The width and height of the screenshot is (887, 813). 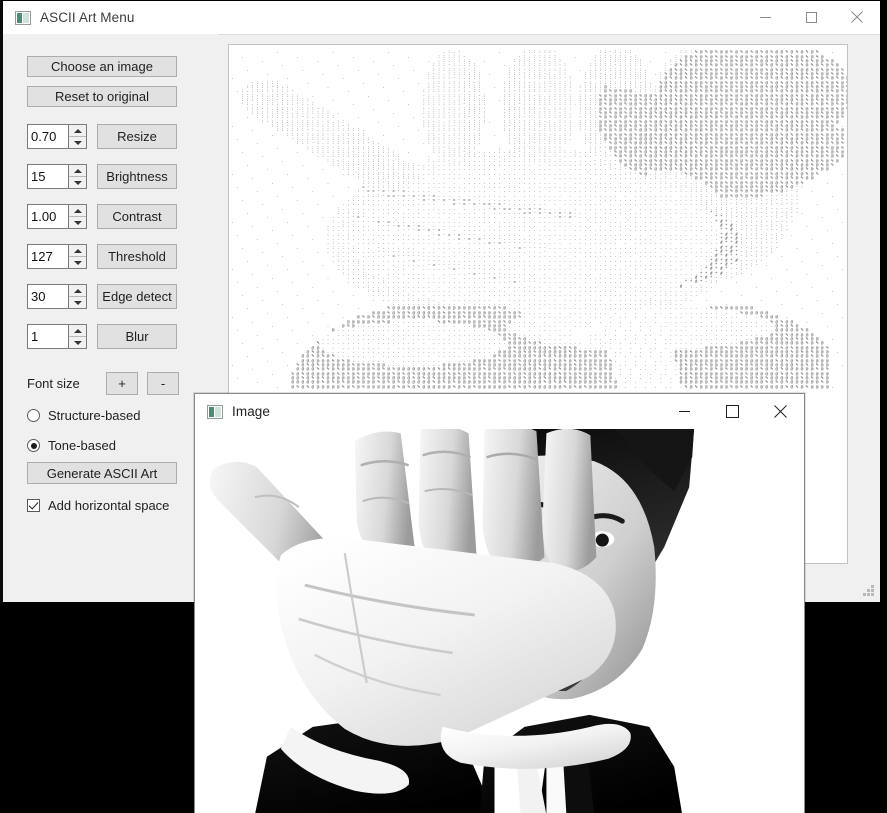 I want to click on main-titlebar: ASCII Art Menu, so click(x=441, y=18).